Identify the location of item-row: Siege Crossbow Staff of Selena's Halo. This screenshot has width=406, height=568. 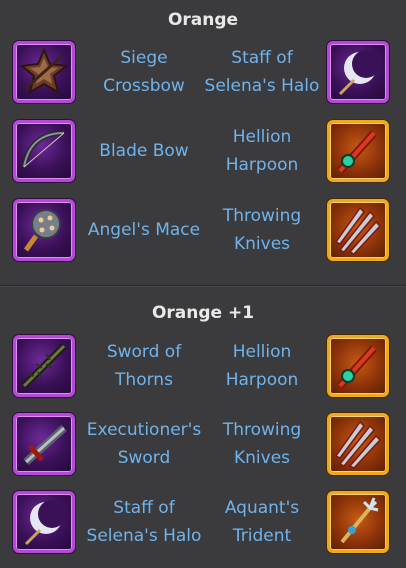
(203, 76).